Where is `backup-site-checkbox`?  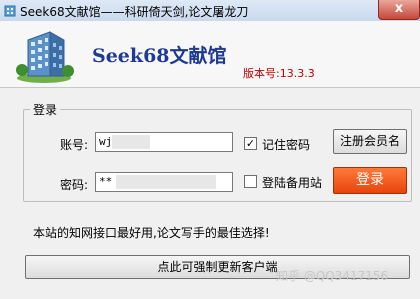
backup-site-checkbox is located at coordinates (250, 181).